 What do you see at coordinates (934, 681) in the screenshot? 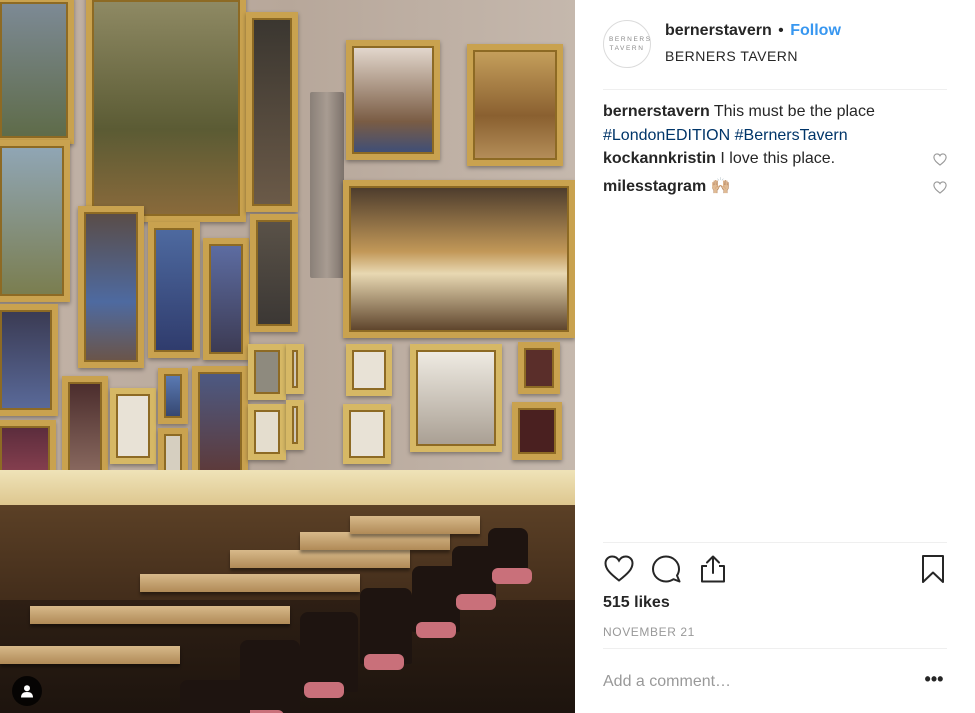
I see `more-options-button: •••` at bounding box center [934, 681].